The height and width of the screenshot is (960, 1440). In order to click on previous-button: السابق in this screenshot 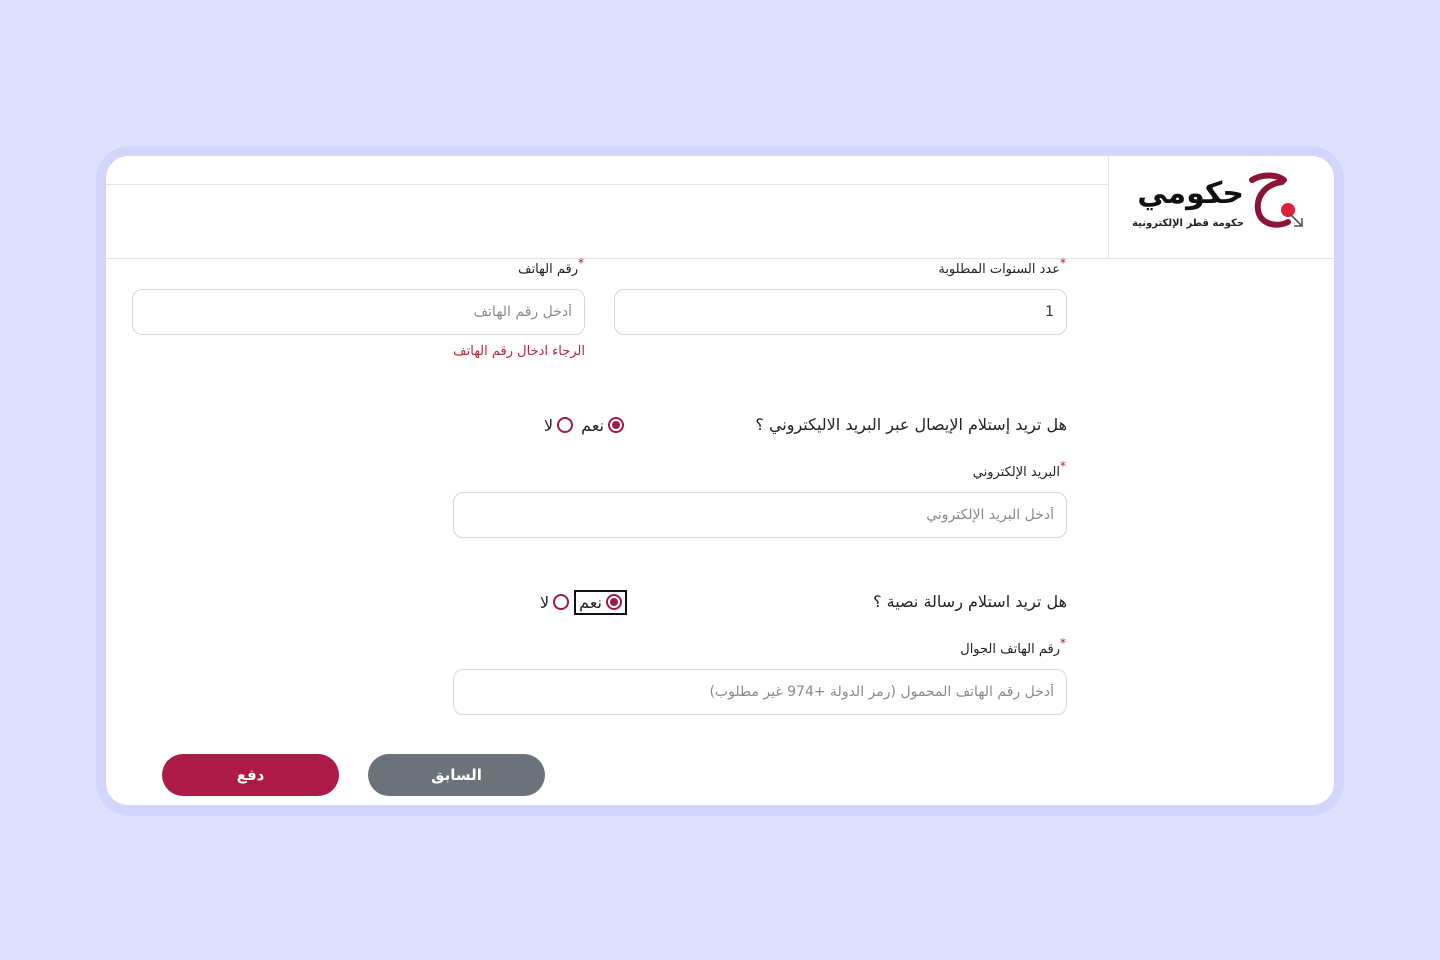, I will do `click(456, 775)`.